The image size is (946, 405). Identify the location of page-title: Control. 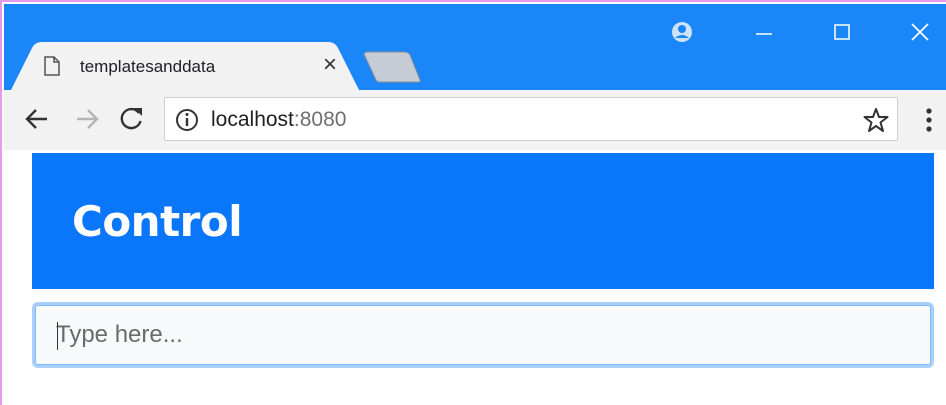
(157, 221).